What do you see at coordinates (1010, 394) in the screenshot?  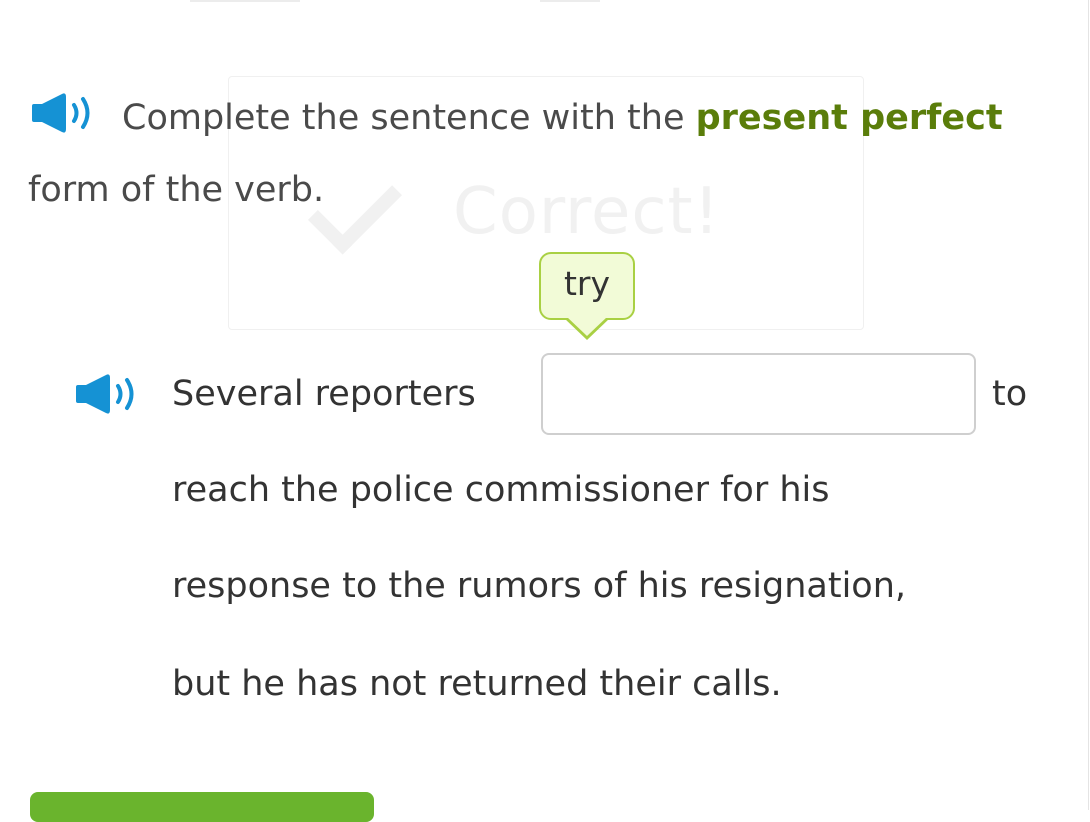 I see `sentence-after: to` at bounding box center [1010, 394].